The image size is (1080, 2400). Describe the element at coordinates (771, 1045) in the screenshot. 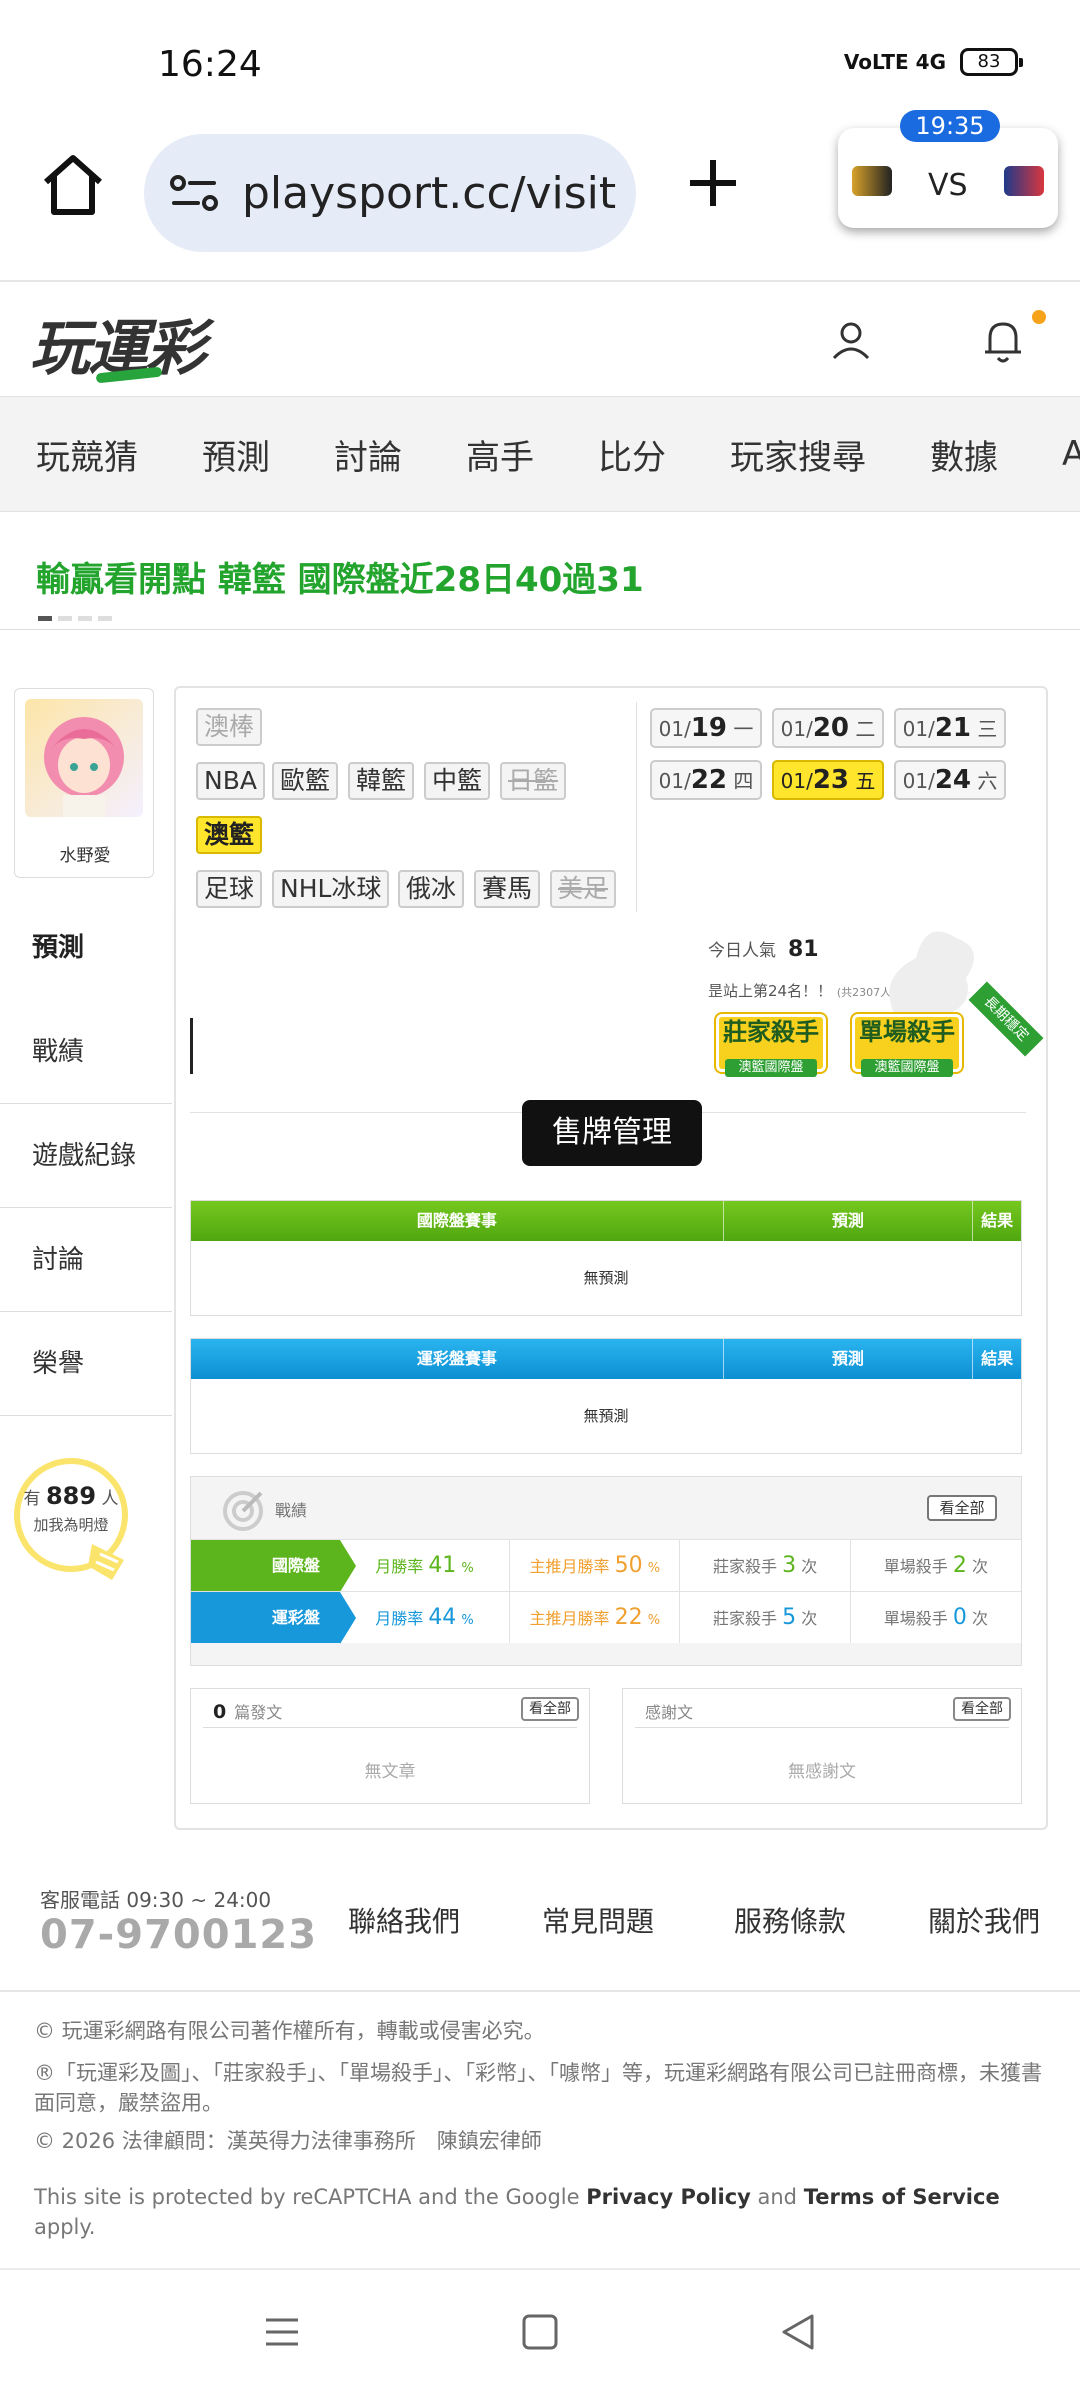

I see `award-banker-killer: 莊家殺手 澳籃國際盤` at that location.